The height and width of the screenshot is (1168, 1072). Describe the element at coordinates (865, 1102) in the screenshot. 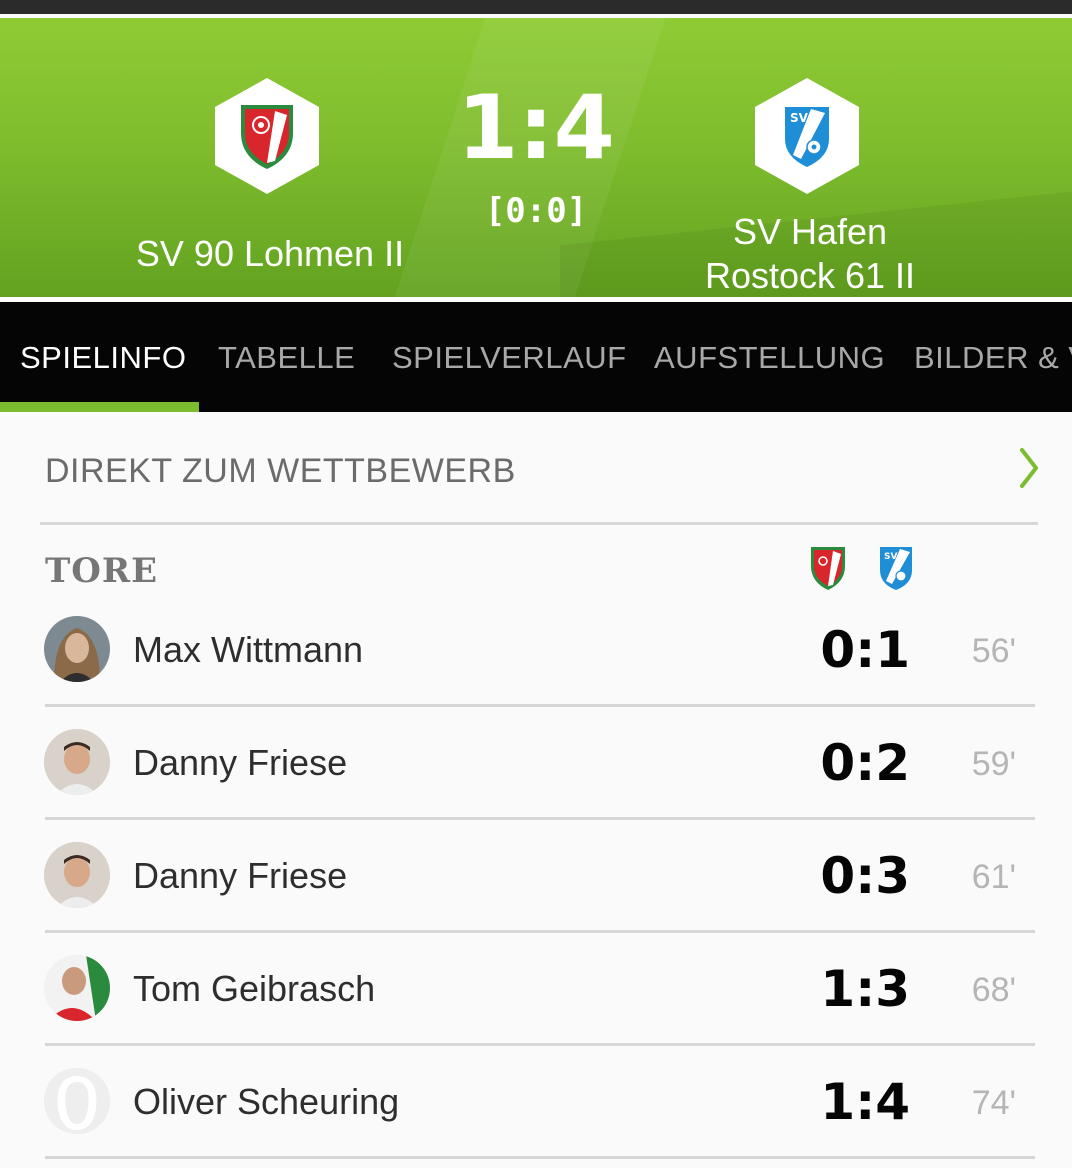

I see `goal-score: 1:4` at that location.